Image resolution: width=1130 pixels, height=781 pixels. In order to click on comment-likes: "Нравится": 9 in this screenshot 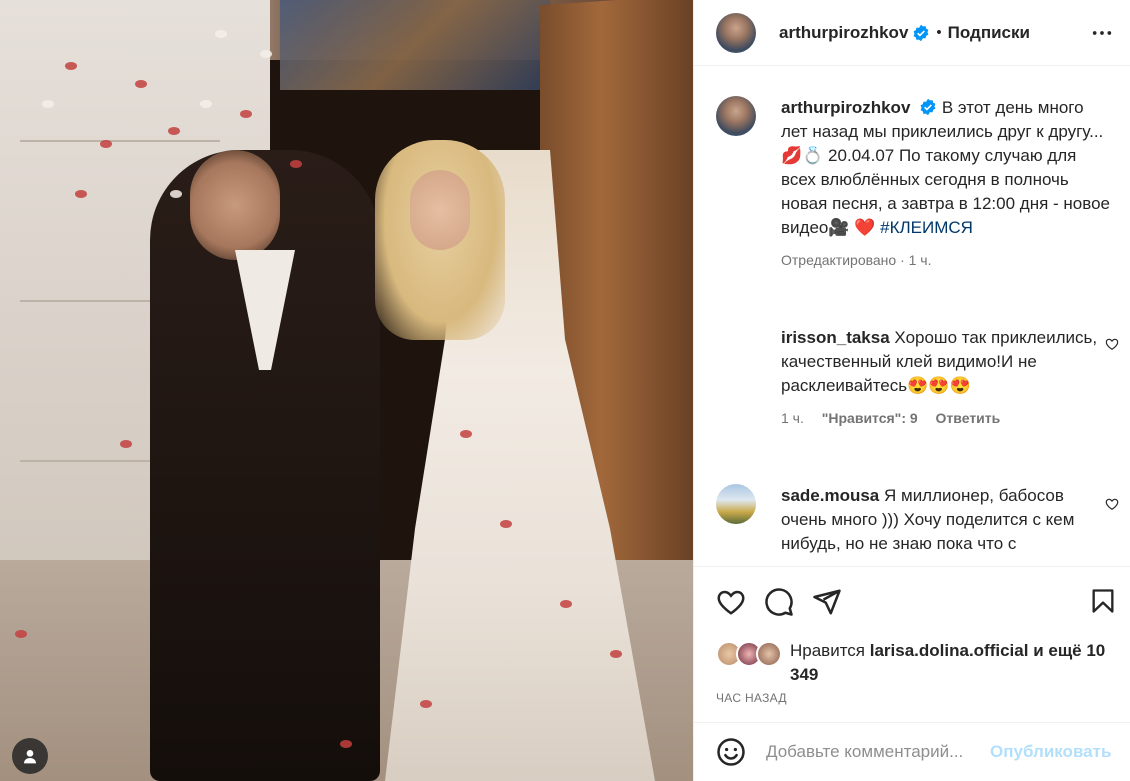, I will do `click(870, 418)`.